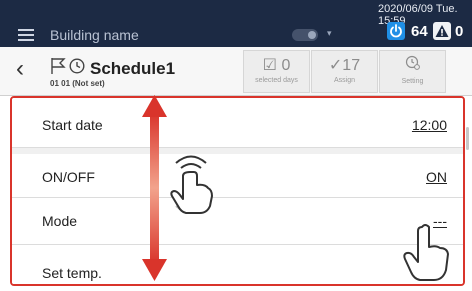  What do you see at coordinates (440, 221) in the screenshot?
I see `mode-value: ---` at bounding box center [440, 221].